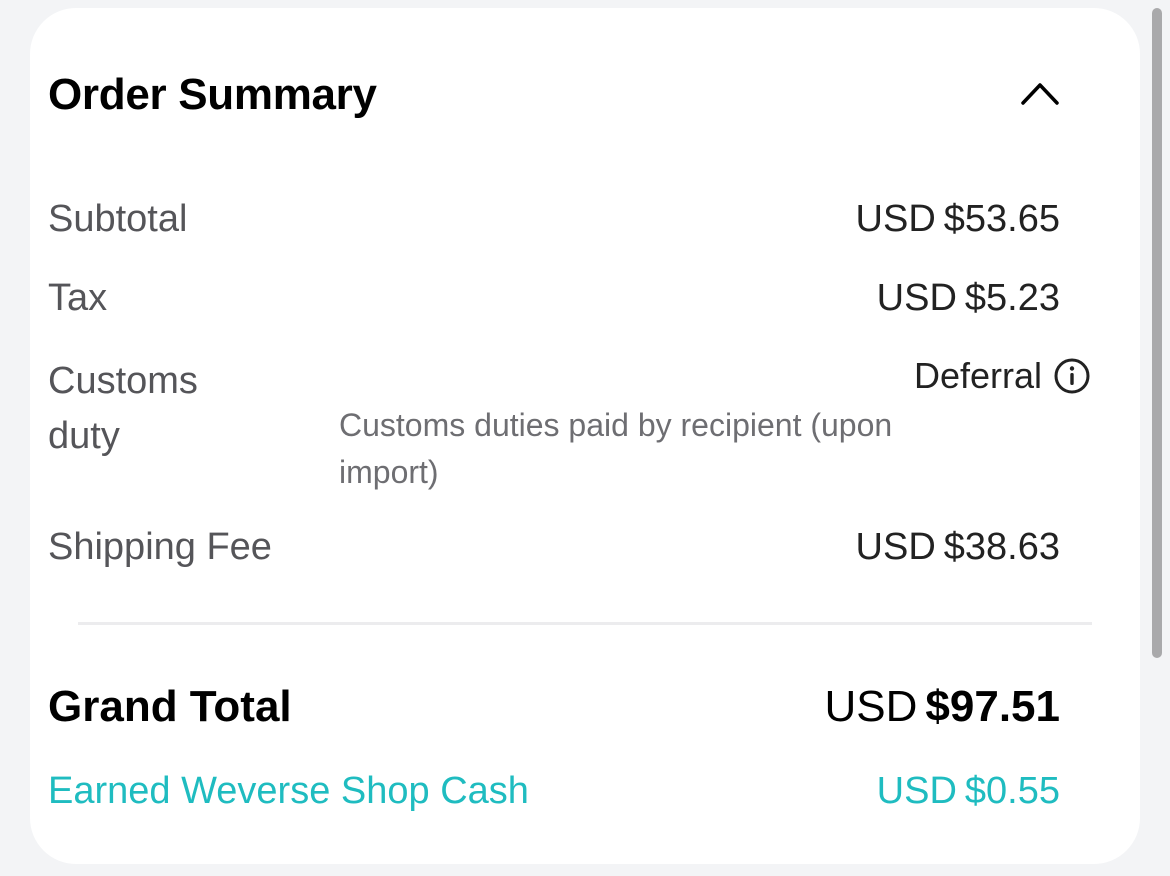 This screenshot has height=876, width=1170. I want to click on tax-label: Tax, so click(78, 298).